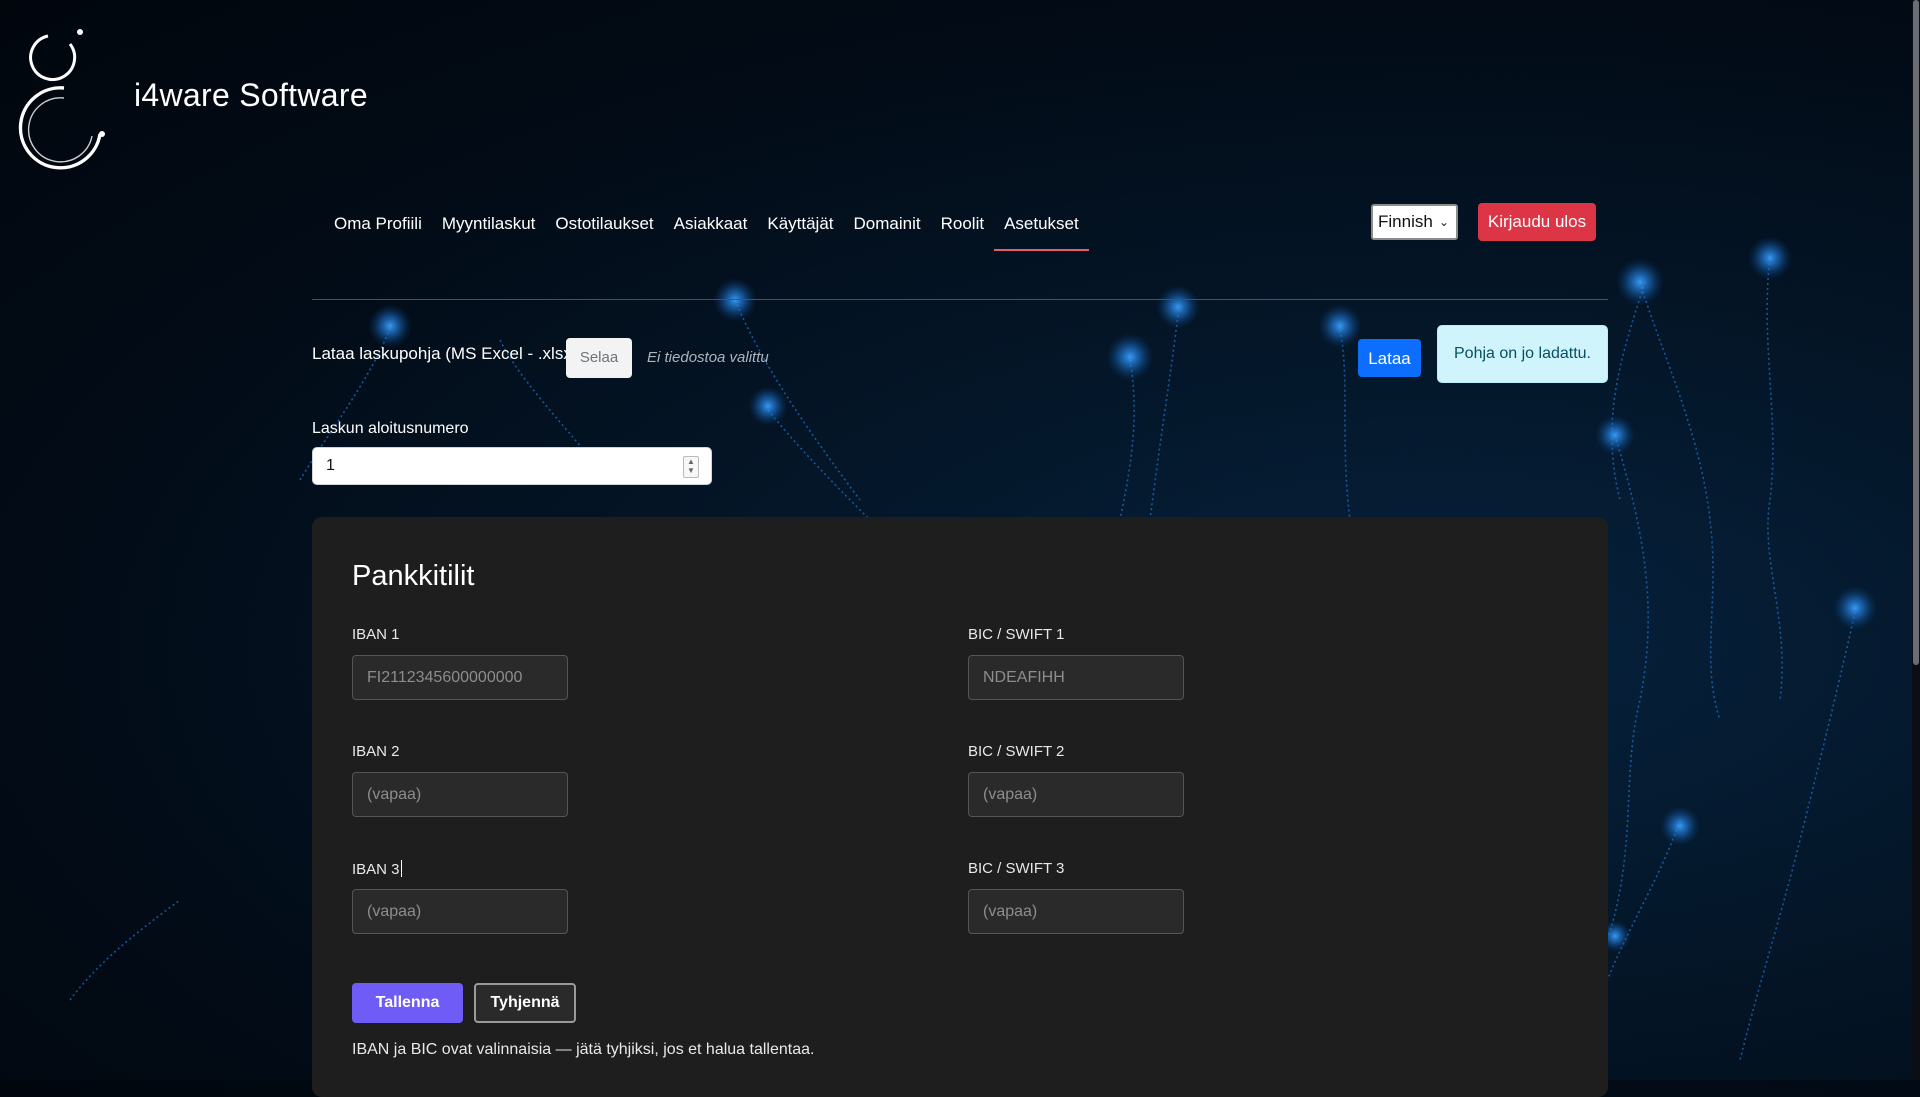  I want to click on no-file-selected-text: Ei tiedostoa valittu, so click(708, 357).